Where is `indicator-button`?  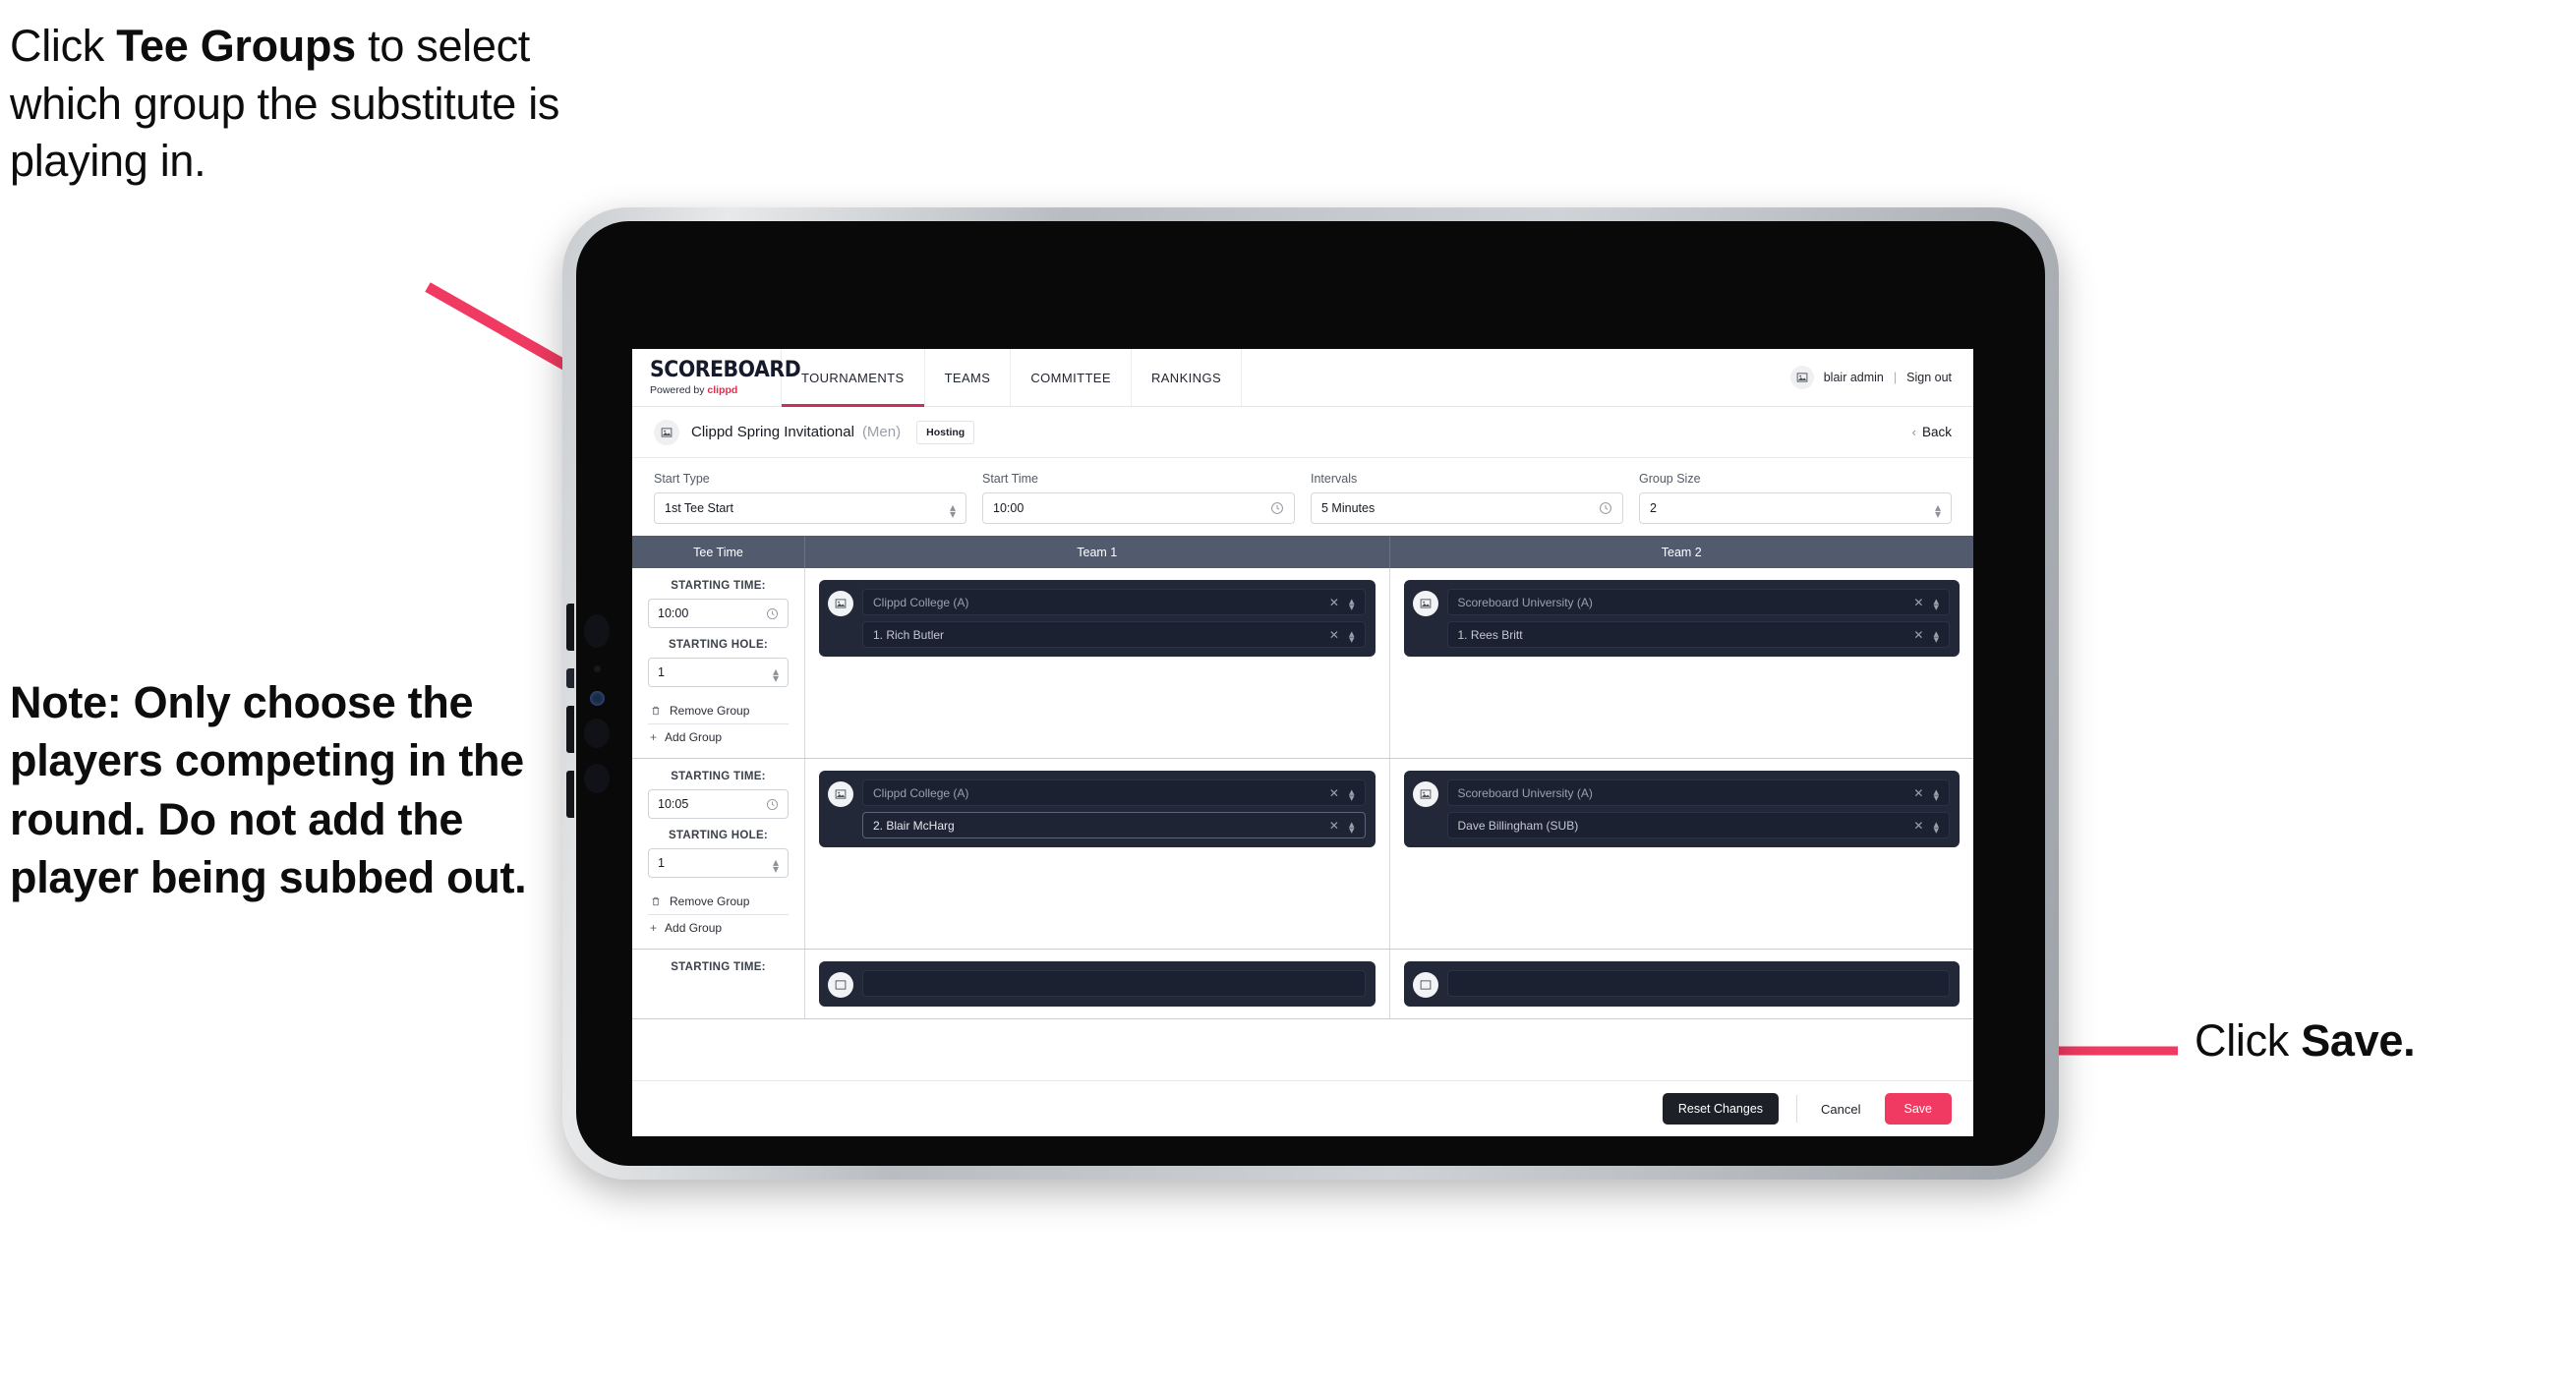
indicator-button is located at coordinates (570, 678).